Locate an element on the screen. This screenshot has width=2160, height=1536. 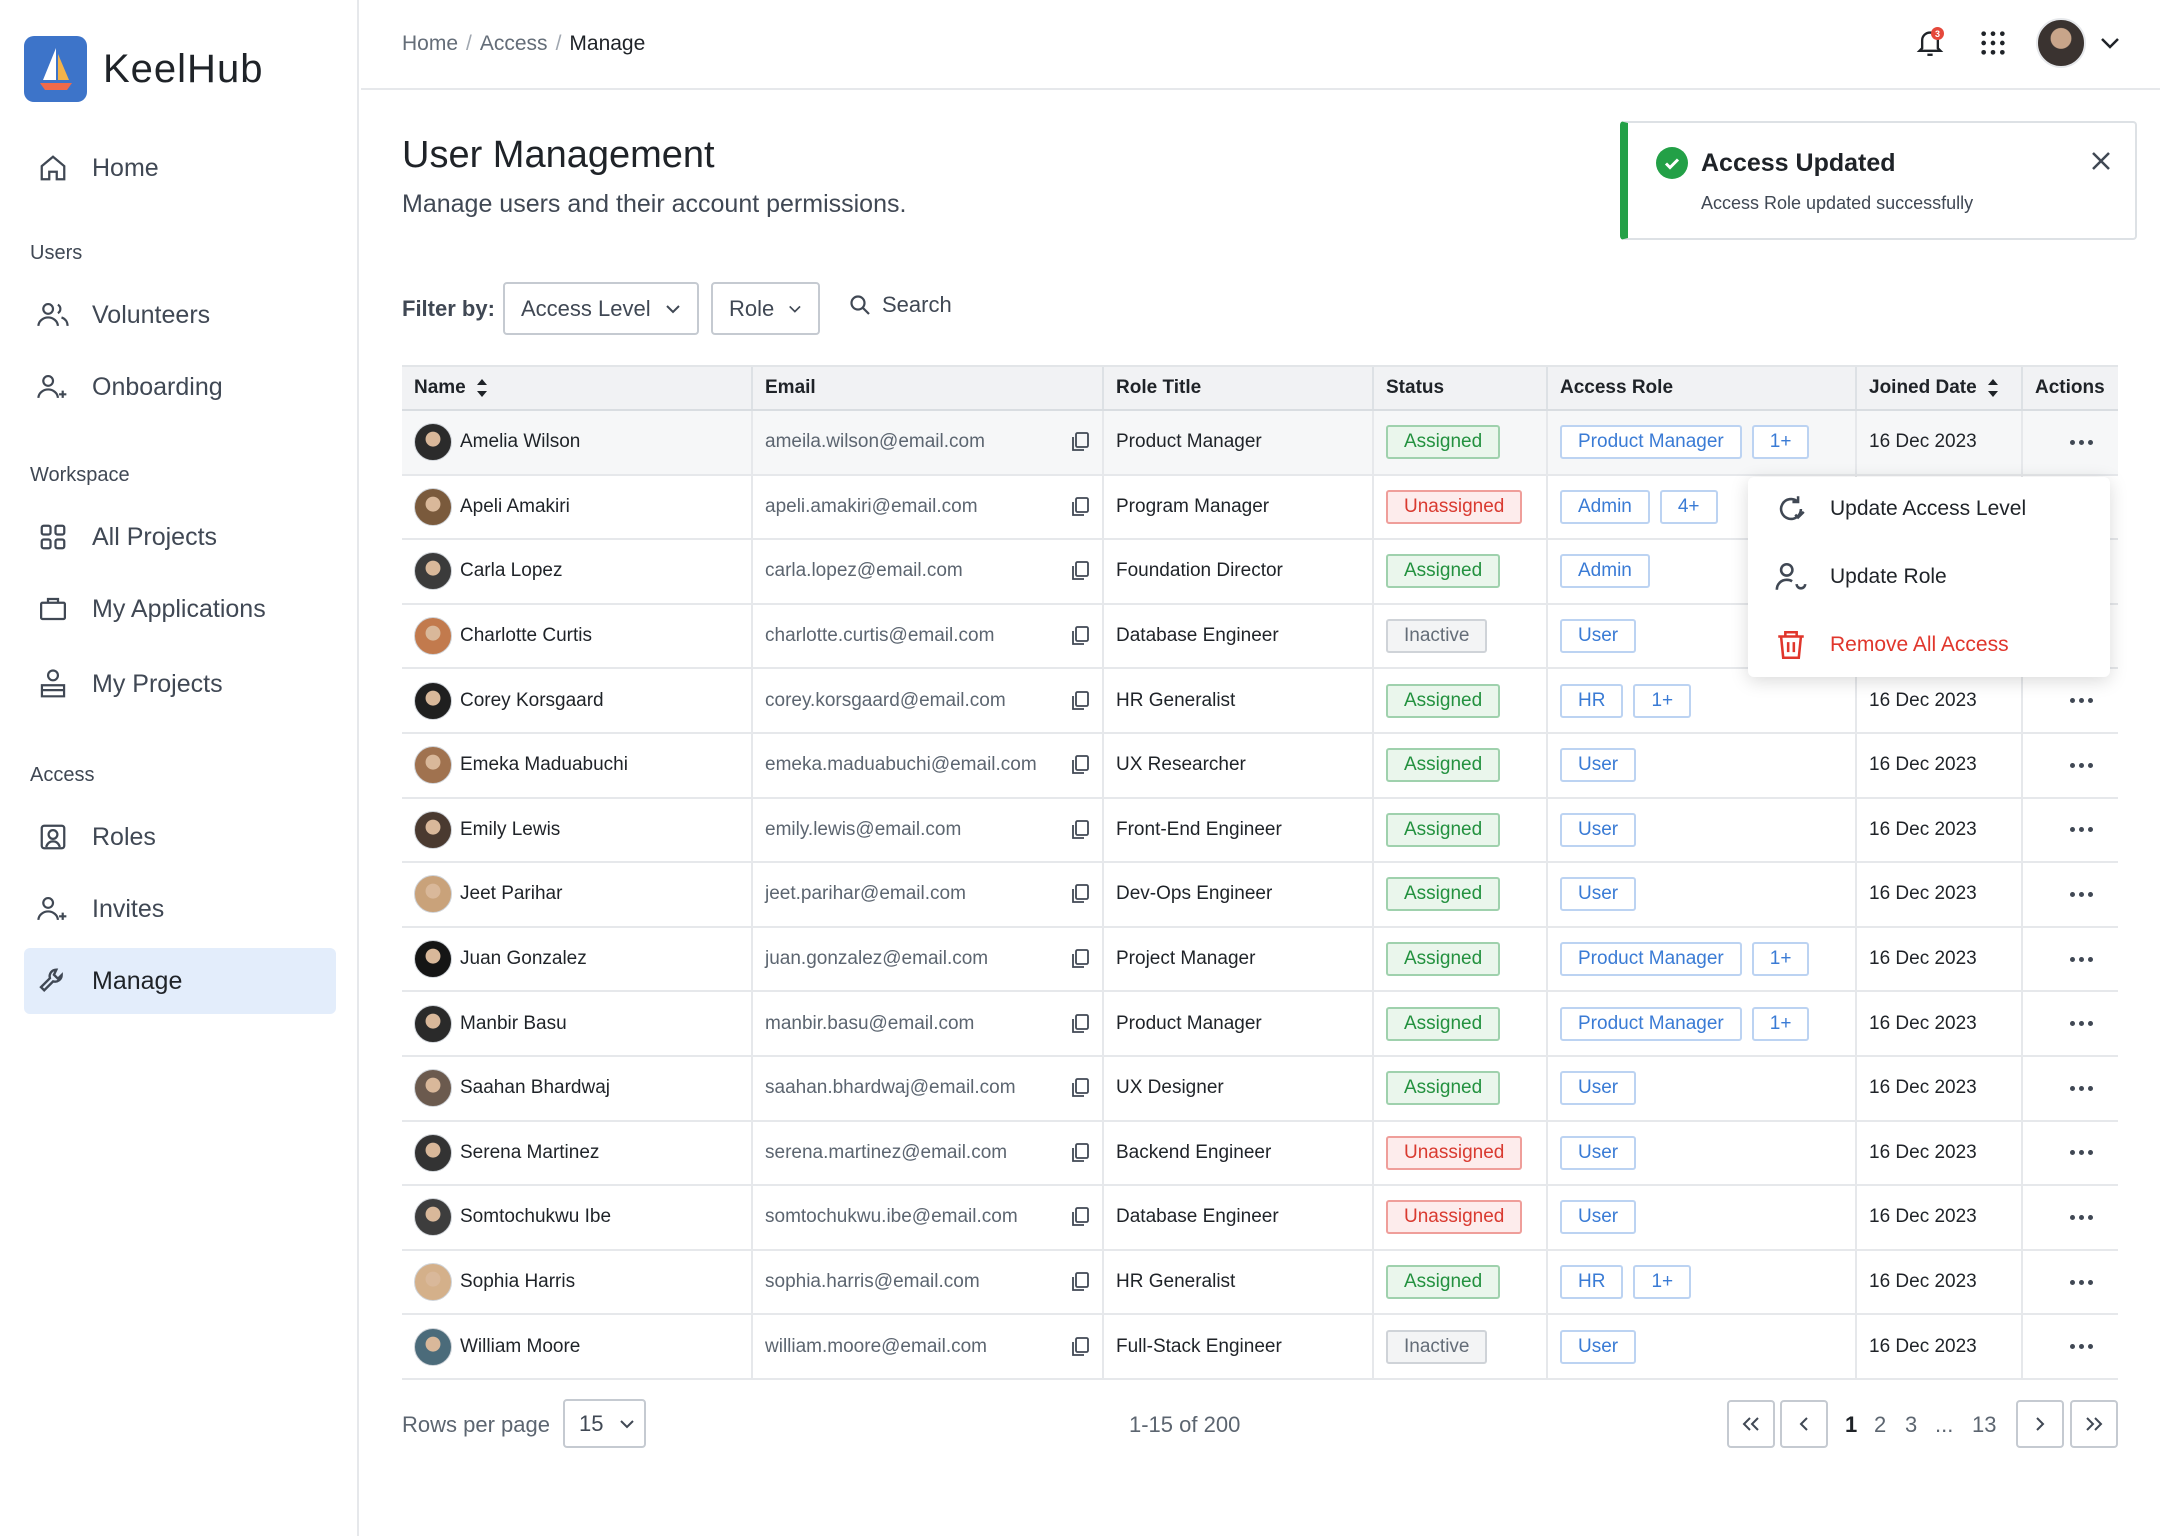
breadcrumb-home: Home is located at coordinates (430, 44).